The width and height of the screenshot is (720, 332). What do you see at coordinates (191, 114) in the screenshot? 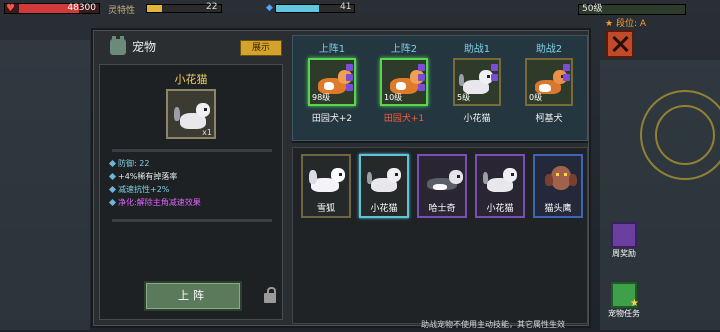
I see `selected-pet-portrait: x1` at bounding box center [191, 114].